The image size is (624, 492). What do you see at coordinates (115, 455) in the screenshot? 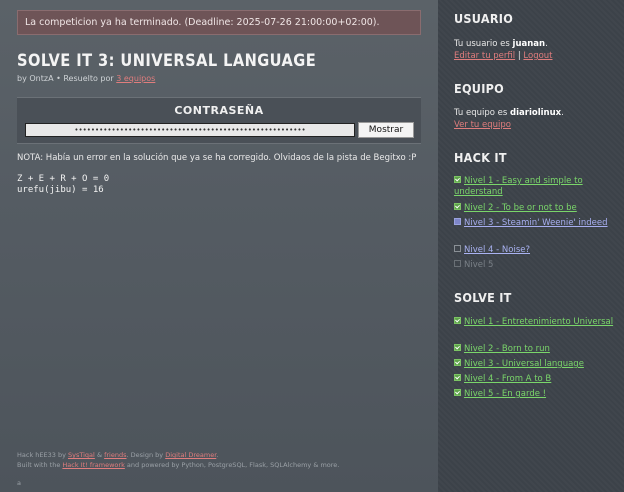
I see `footer-link-friends: friends` at bounding box center [115, 455].